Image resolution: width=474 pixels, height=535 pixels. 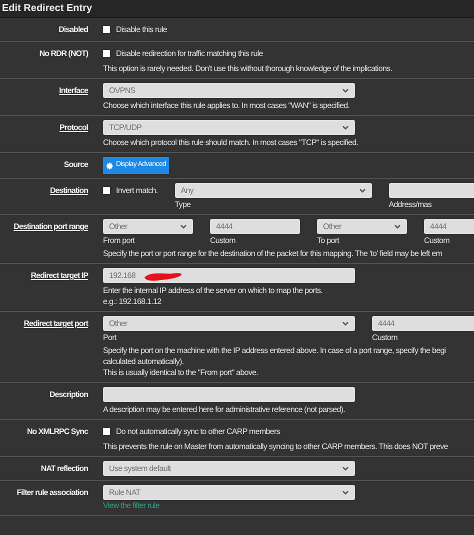 I want to click on checkbox-label: Do not automatically sync to other CARP members, so click(x=198, y=432).